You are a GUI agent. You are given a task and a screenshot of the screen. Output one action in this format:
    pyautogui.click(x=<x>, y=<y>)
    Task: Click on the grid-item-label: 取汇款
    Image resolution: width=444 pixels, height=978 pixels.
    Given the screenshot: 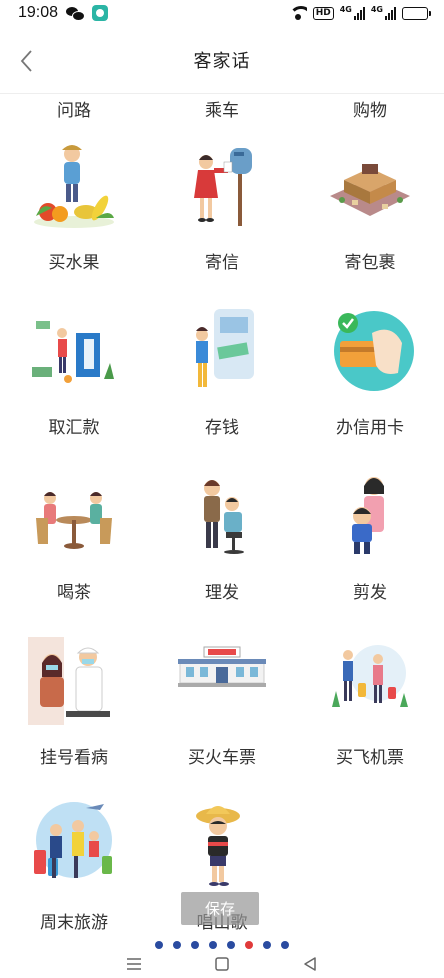 What is the action you would take?
    pyautogui.click(x=74, y=428)
    